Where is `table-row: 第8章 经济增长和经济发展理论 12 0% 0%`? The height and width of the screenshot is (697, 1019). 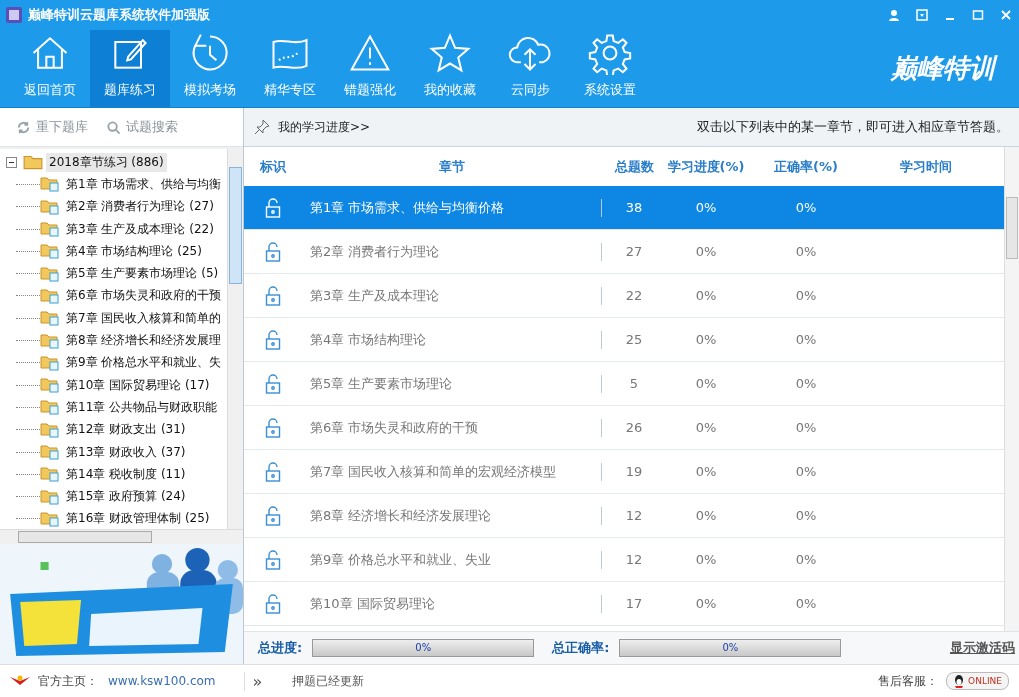
table-row: 第8章 经济增长和经济发展理论 12 0% 0% is located at coordinates (624, 516).